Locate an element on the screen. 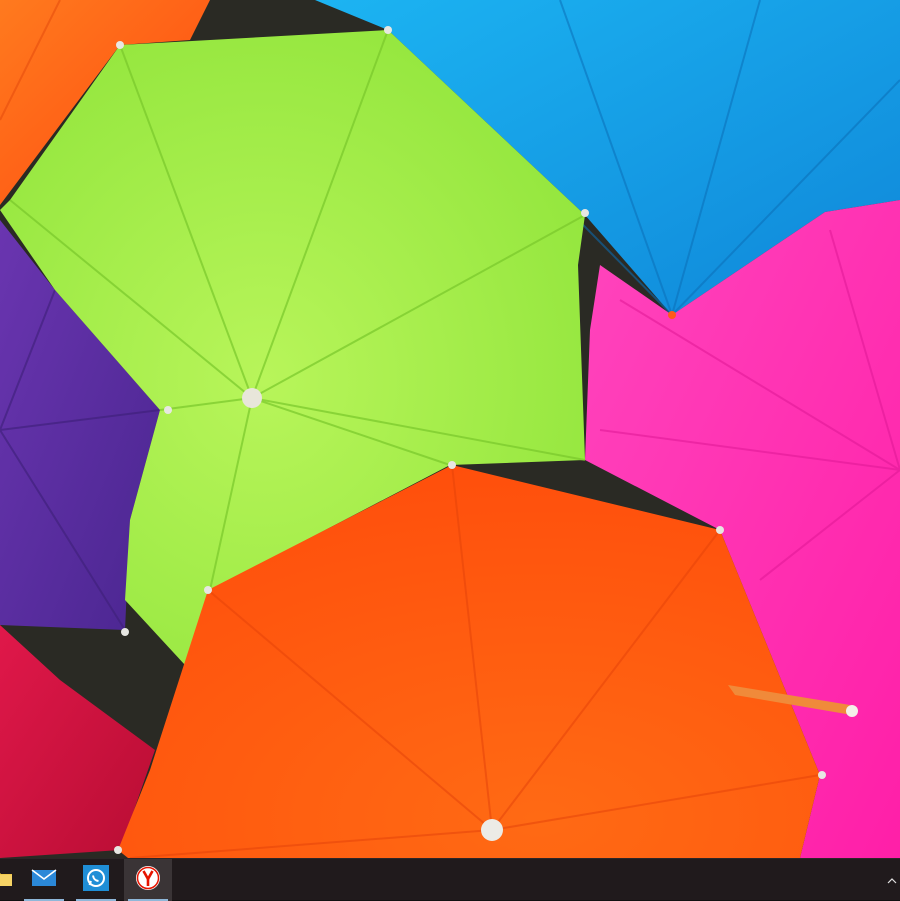 This screenshot has width=900, height=901. yandex-browser-icon is located at coordinates (148, 880).